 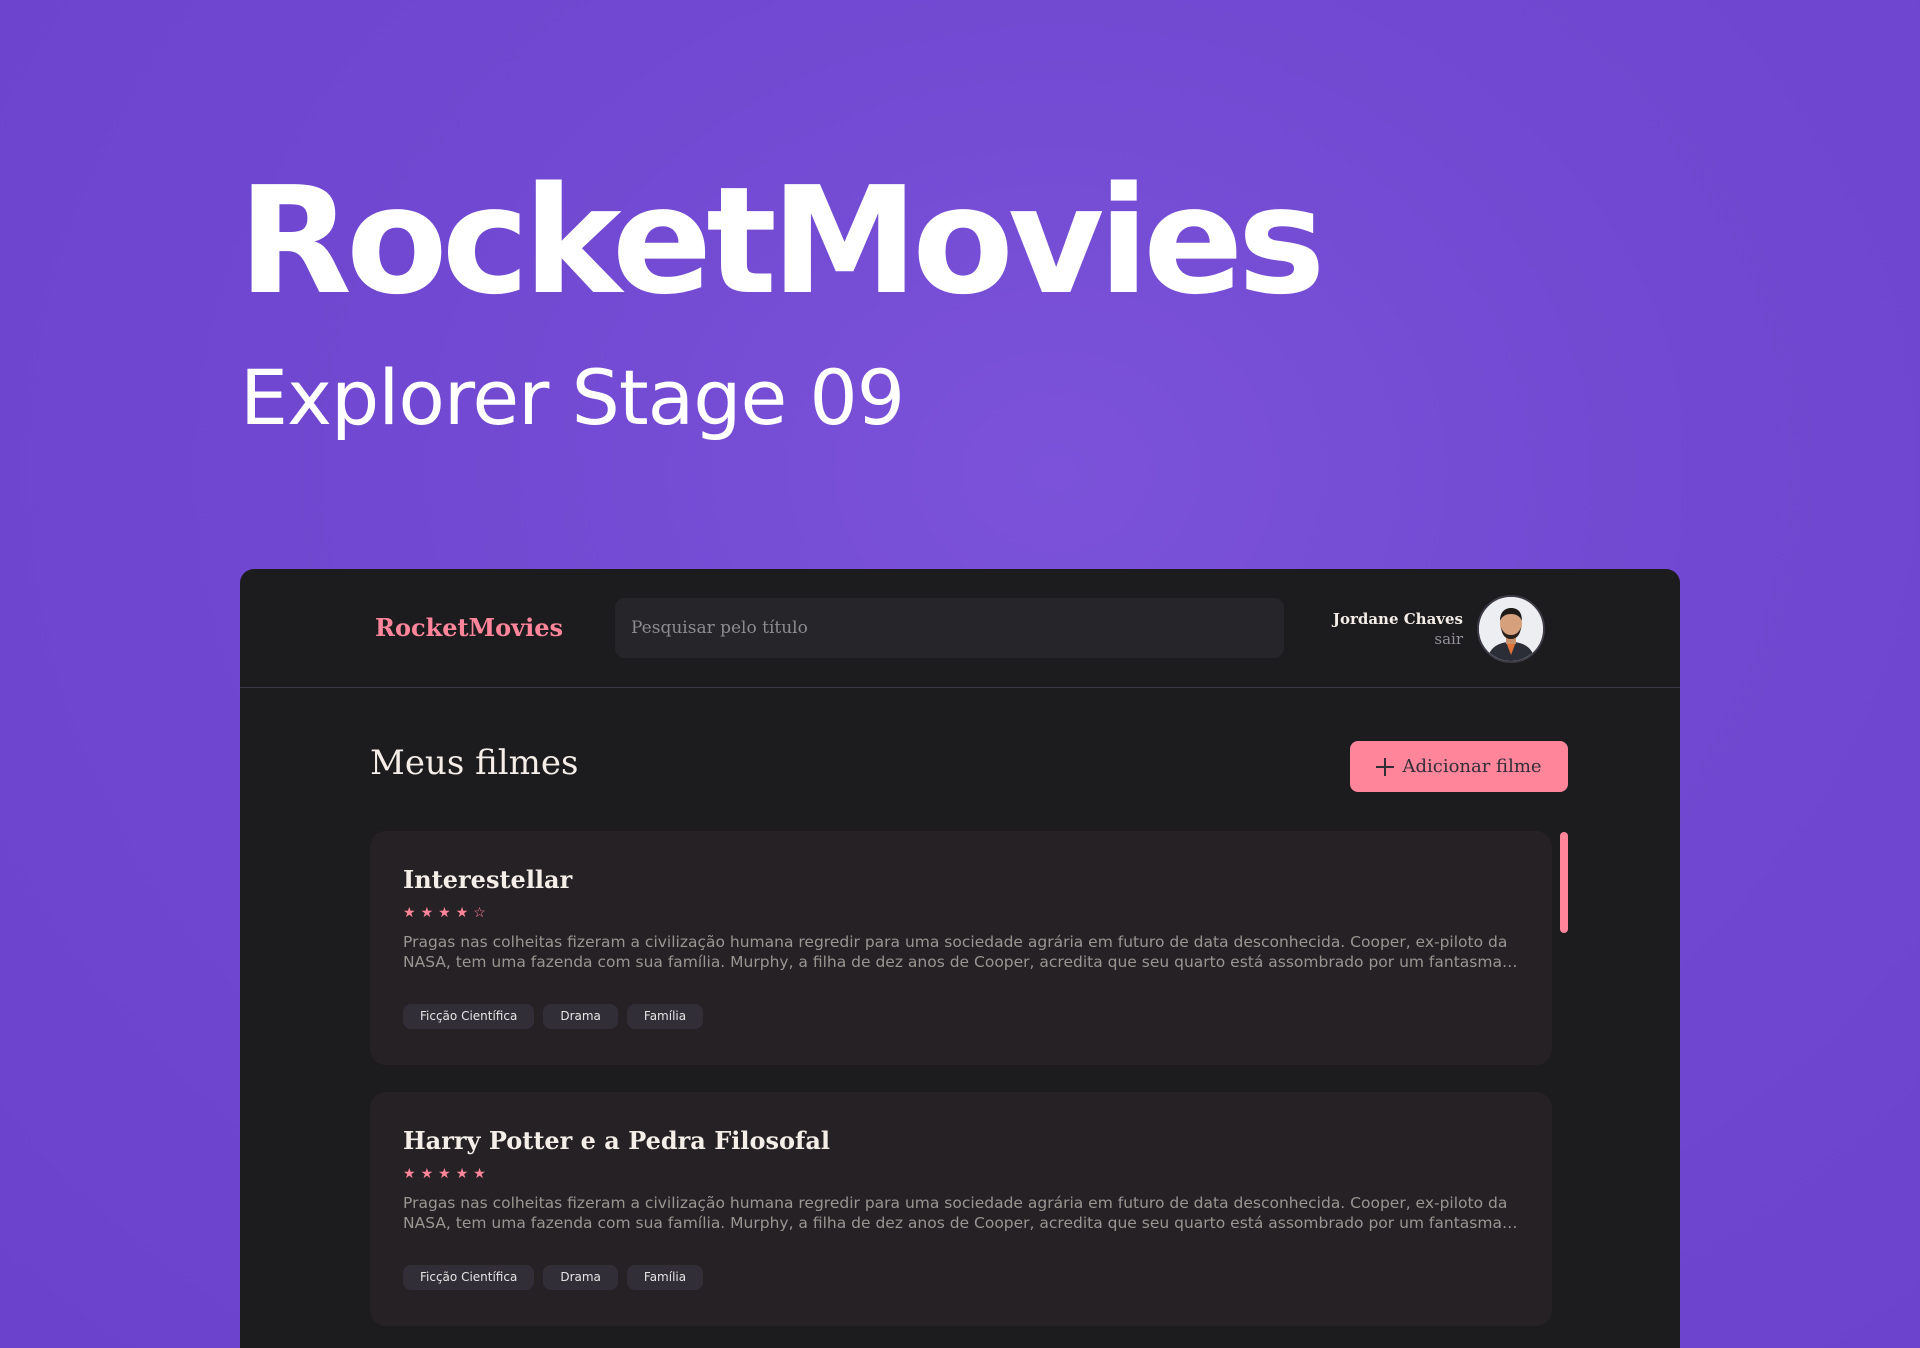 I want to click on user-avatar-icon, so click(x=1511, y=629).